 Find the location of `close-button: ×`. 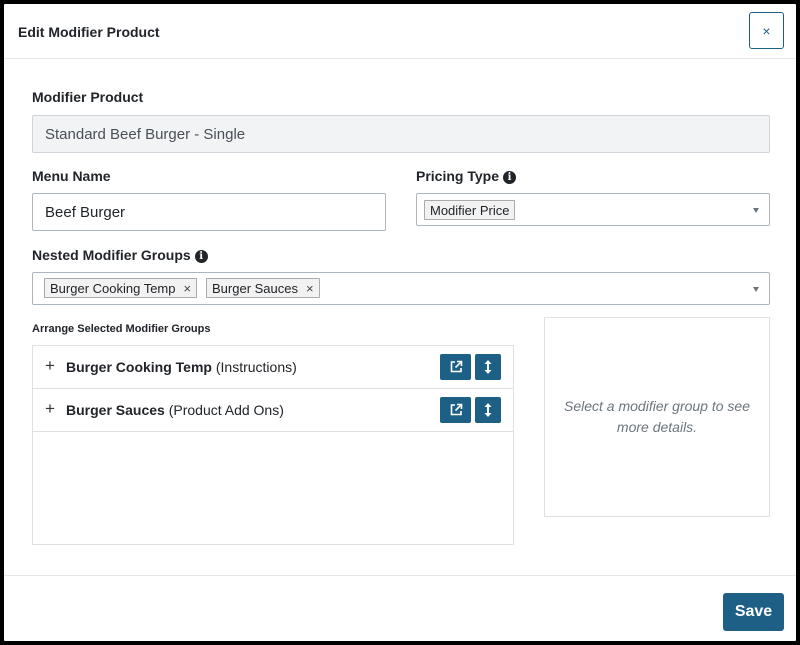

close-button: × is located at coordinates (766, 30).